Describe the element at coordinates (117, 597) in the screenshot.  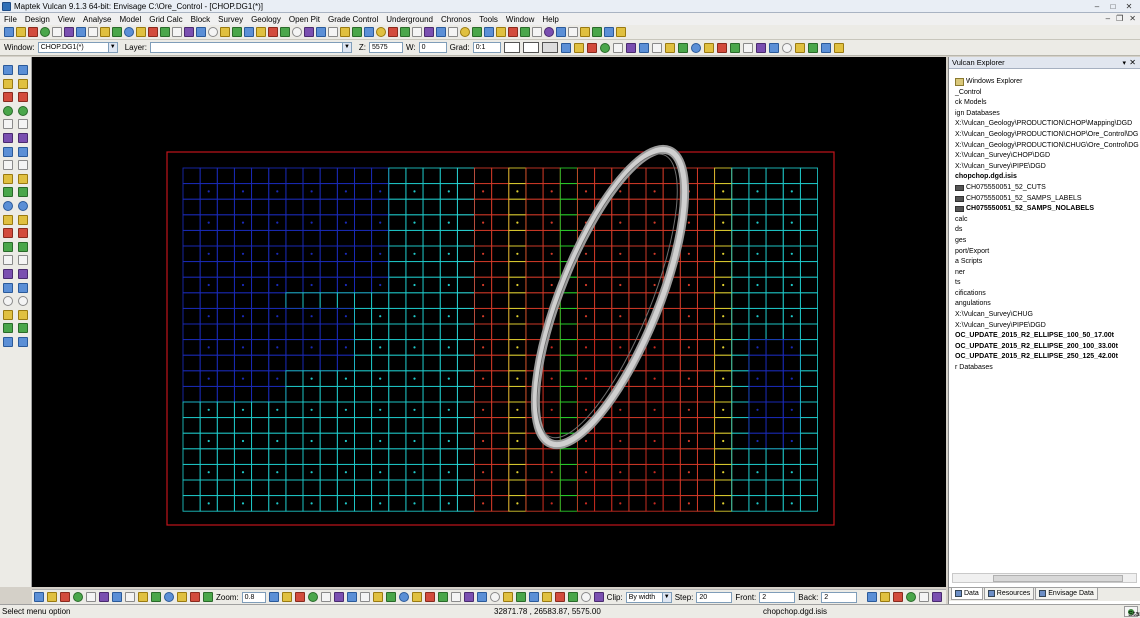
I see `view-a-tool-7-icon` at that location.